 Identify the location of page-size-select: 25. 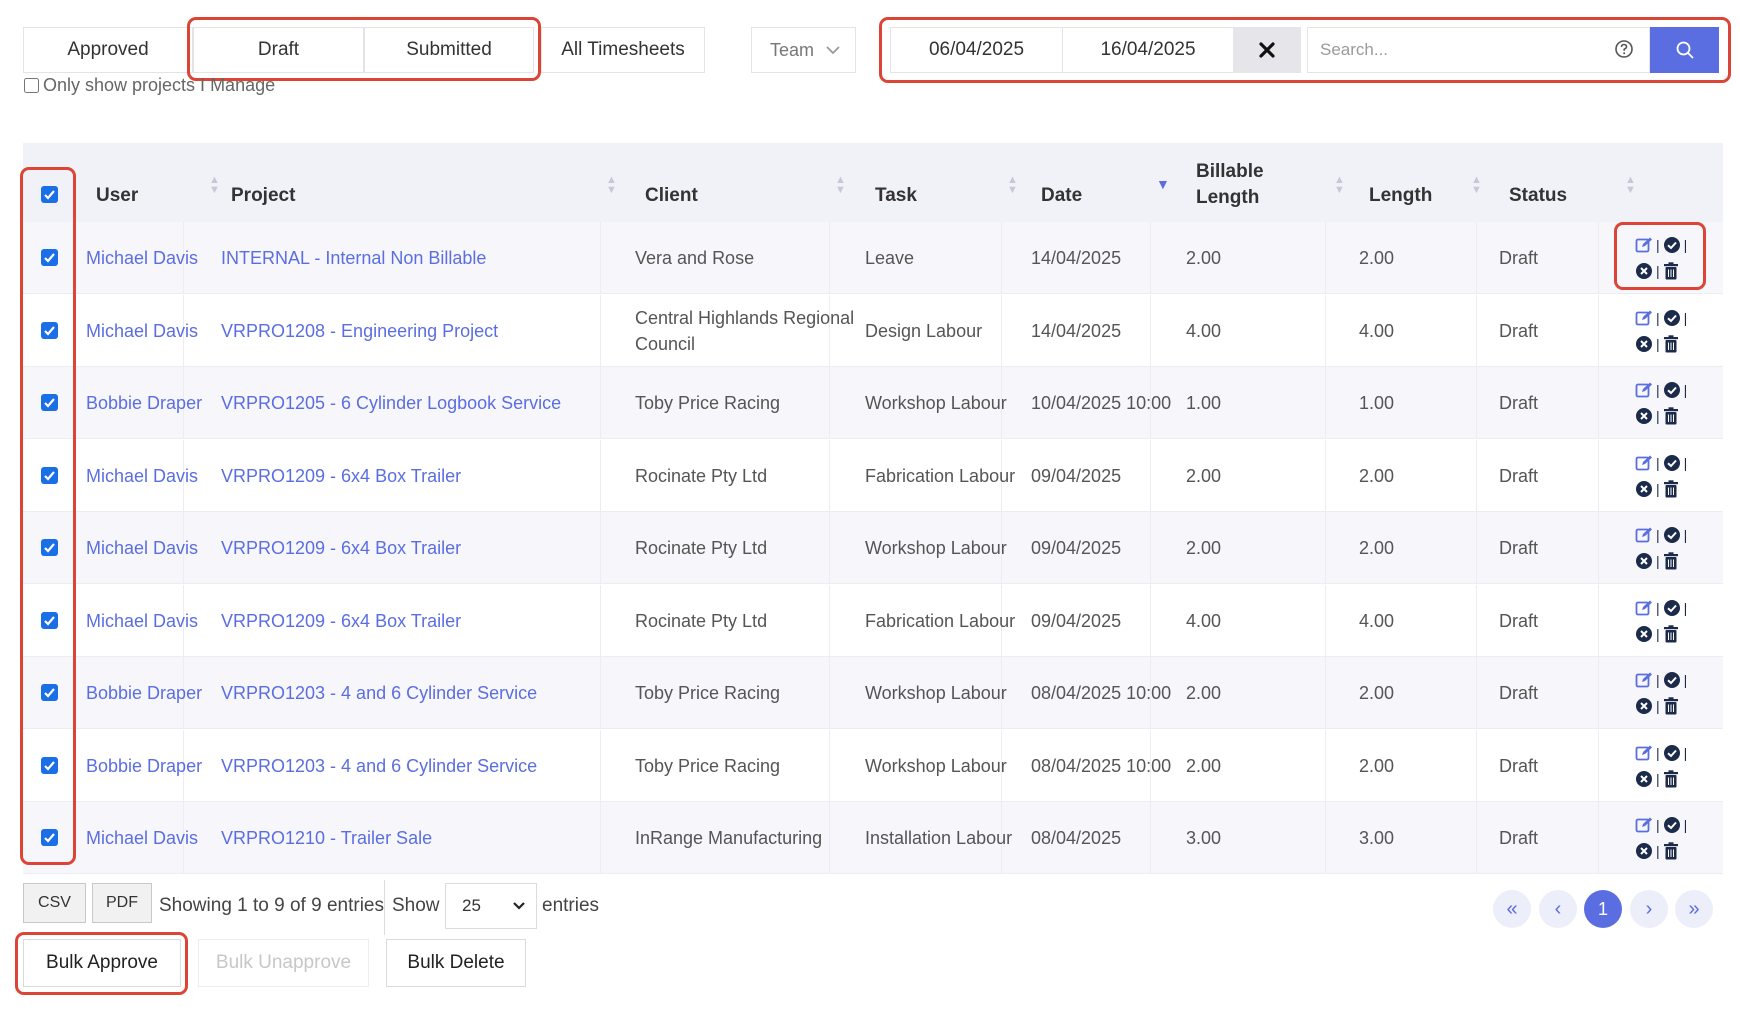
(491, 906).